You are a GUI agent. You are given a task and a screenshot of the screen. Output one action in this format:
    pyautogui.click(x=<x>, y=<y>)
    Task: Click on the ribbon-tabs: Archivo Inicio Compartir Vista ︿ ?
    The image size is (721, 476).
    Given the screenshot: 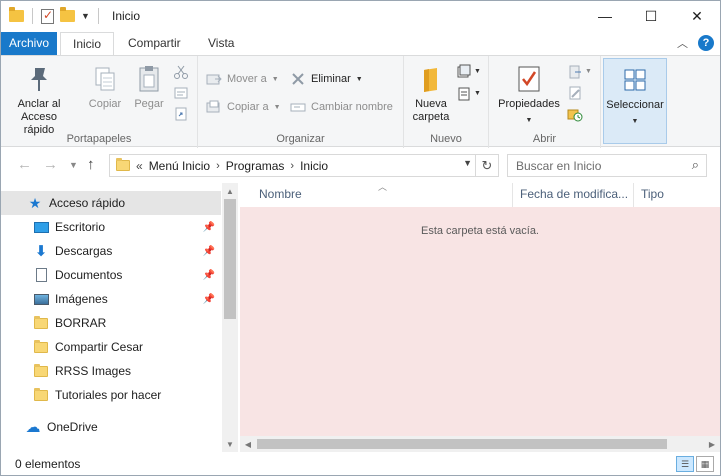 What is the action you would take?
    pyautogui.click(x=360, y=44)
    